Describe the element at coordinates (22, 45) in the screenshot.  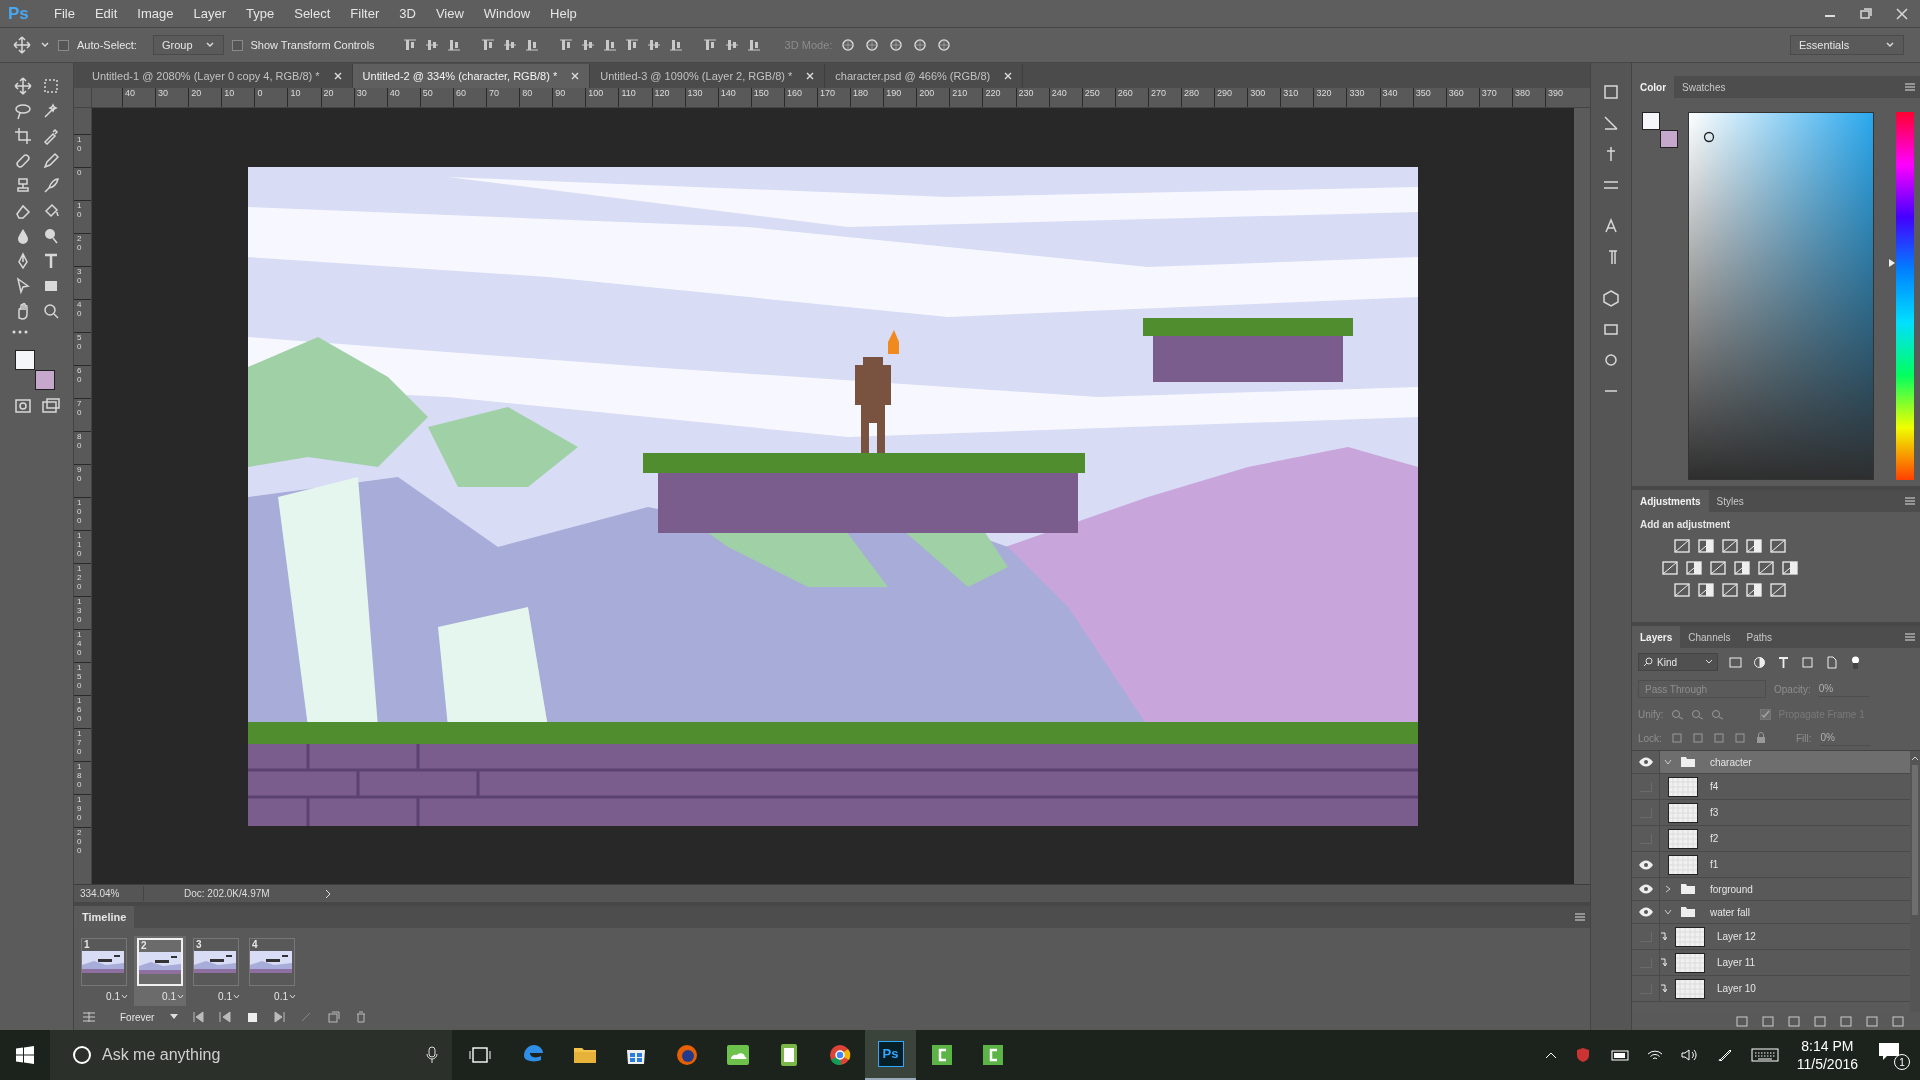
I see `move-tool-icon` at that location.